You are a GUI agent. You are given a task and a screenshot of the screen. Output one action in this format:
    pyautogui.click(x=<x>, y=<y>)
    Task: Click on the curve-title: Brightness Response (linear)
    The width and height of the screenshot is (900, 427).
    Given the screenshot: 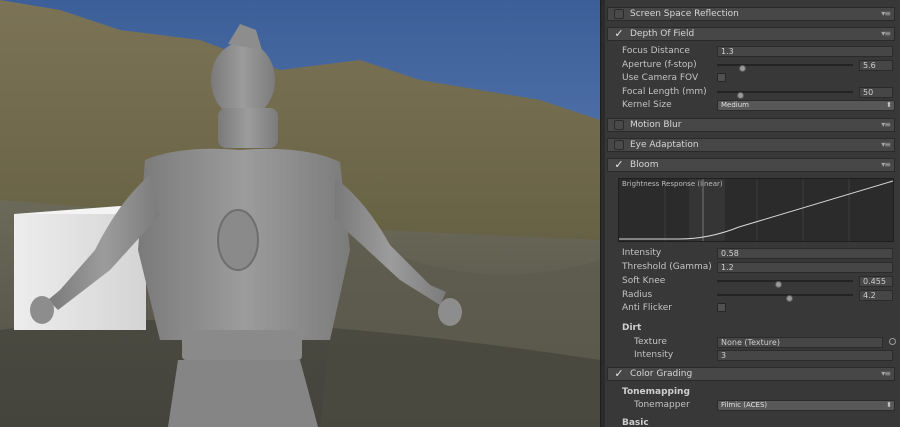 What is the action you would take?
    pyautogui.click(x=672, y=184)
    